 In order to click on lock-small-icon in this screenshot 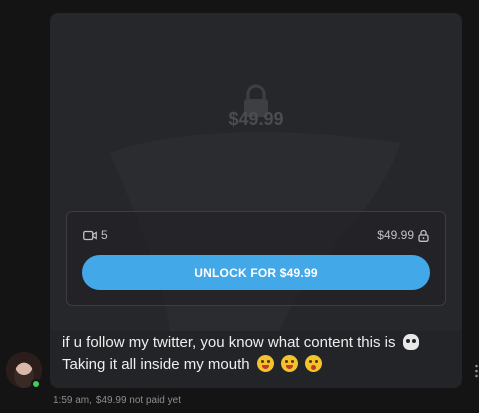, I will do `click(423, 235)`.